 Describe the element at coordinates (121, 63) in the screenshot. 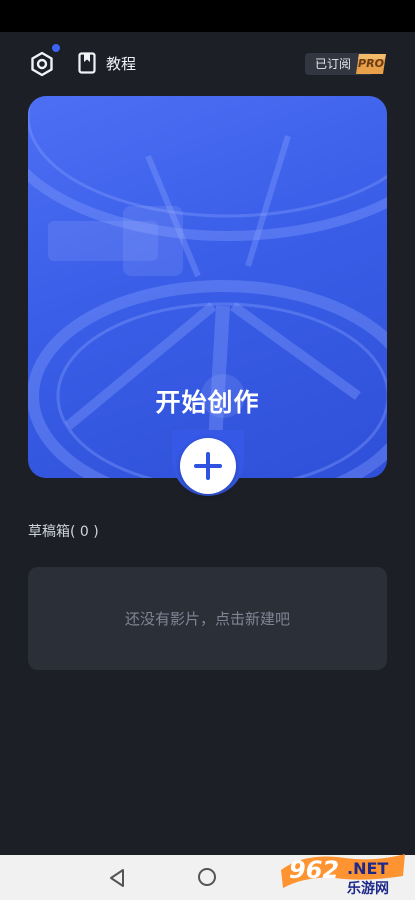

I see `tutorial-label: 教程` at that location.